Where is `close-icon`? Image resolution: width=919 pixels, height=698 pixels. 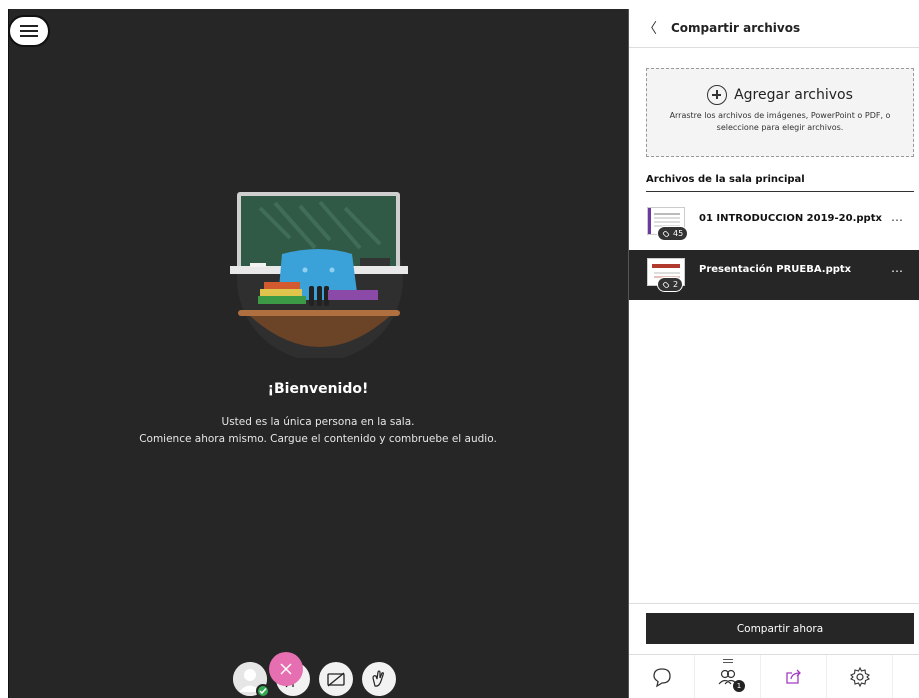
close-icon is located at coordinates (286, 669).